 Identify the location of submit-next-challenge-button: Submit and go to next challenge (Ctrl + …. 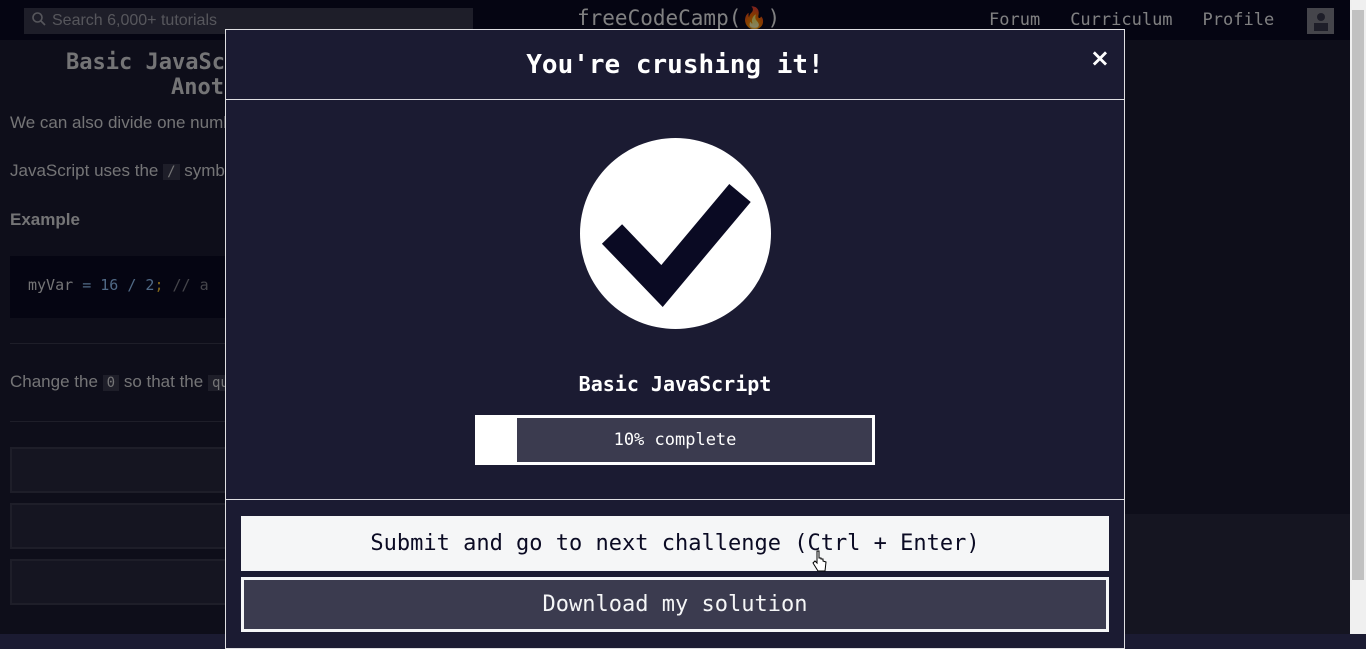
(675, 543).